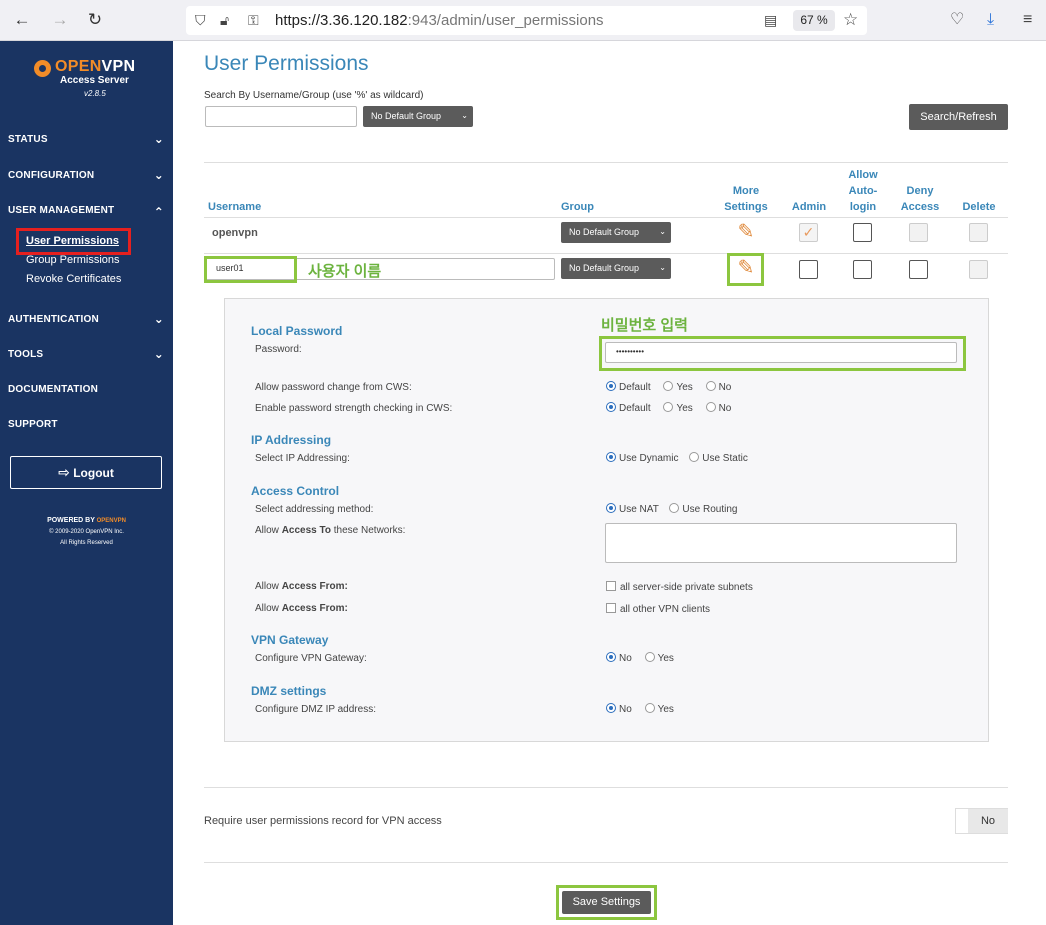 The image size is (1046, 925). What do you see at coordinates (311, 658) in the screenshot?
I see `configure-gateway-label: Configure VPN Gateway:` at bounding box center [311, 658].